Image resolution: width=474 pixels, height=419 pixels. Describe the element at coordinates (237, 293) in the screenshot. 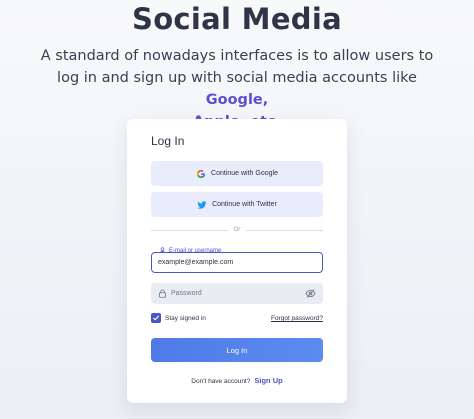

I see `password-field: Password` at that location.